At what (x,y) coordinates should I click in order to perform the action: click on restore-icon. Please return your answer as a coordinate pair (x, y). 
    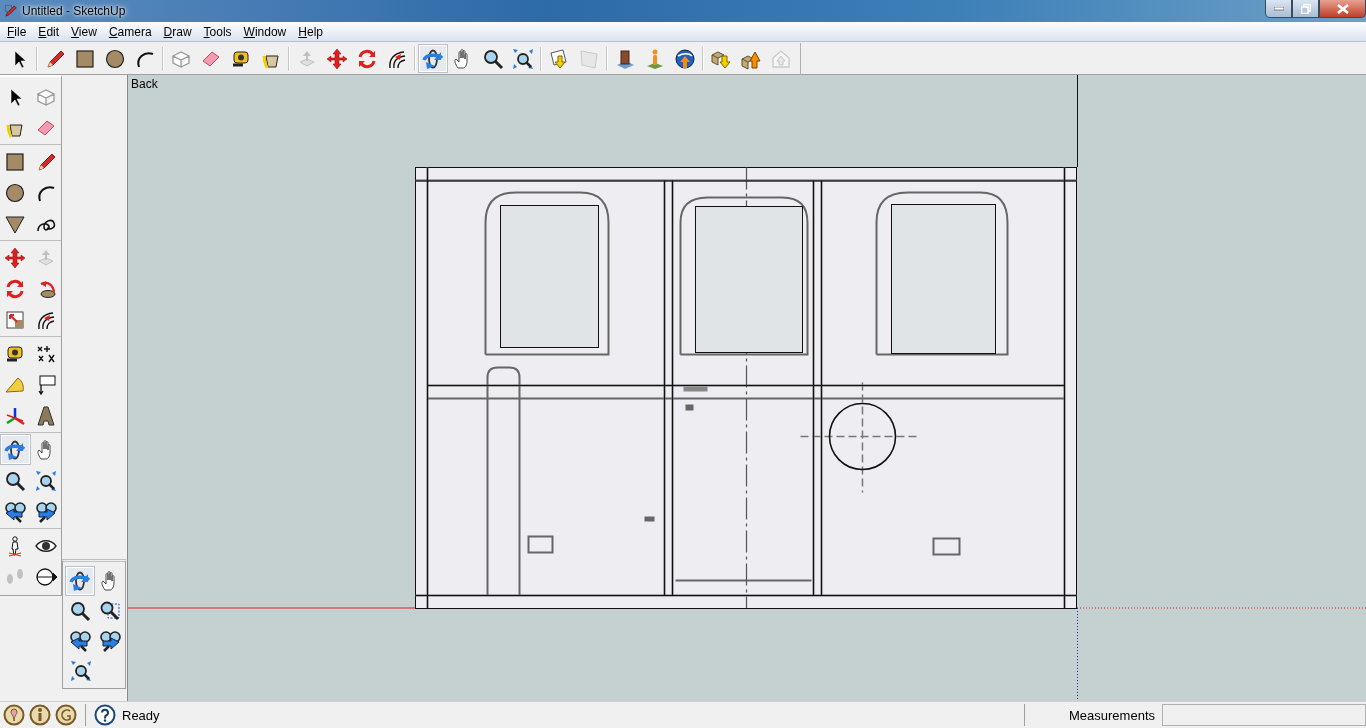
    Looking at the image, I should click on (1305, 8).